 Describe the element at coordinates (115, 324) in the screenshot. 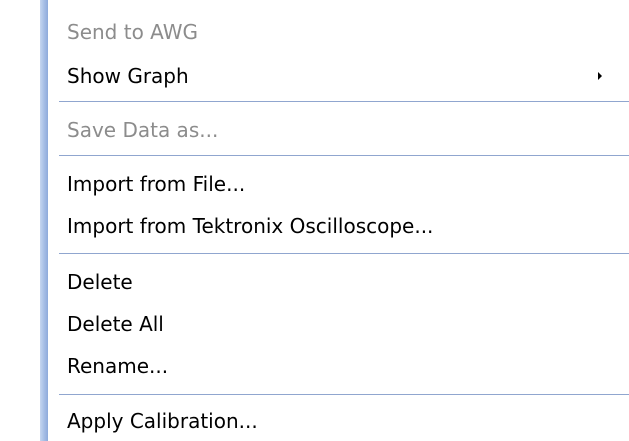

I see `menu-item-label: Delete All` at that location.